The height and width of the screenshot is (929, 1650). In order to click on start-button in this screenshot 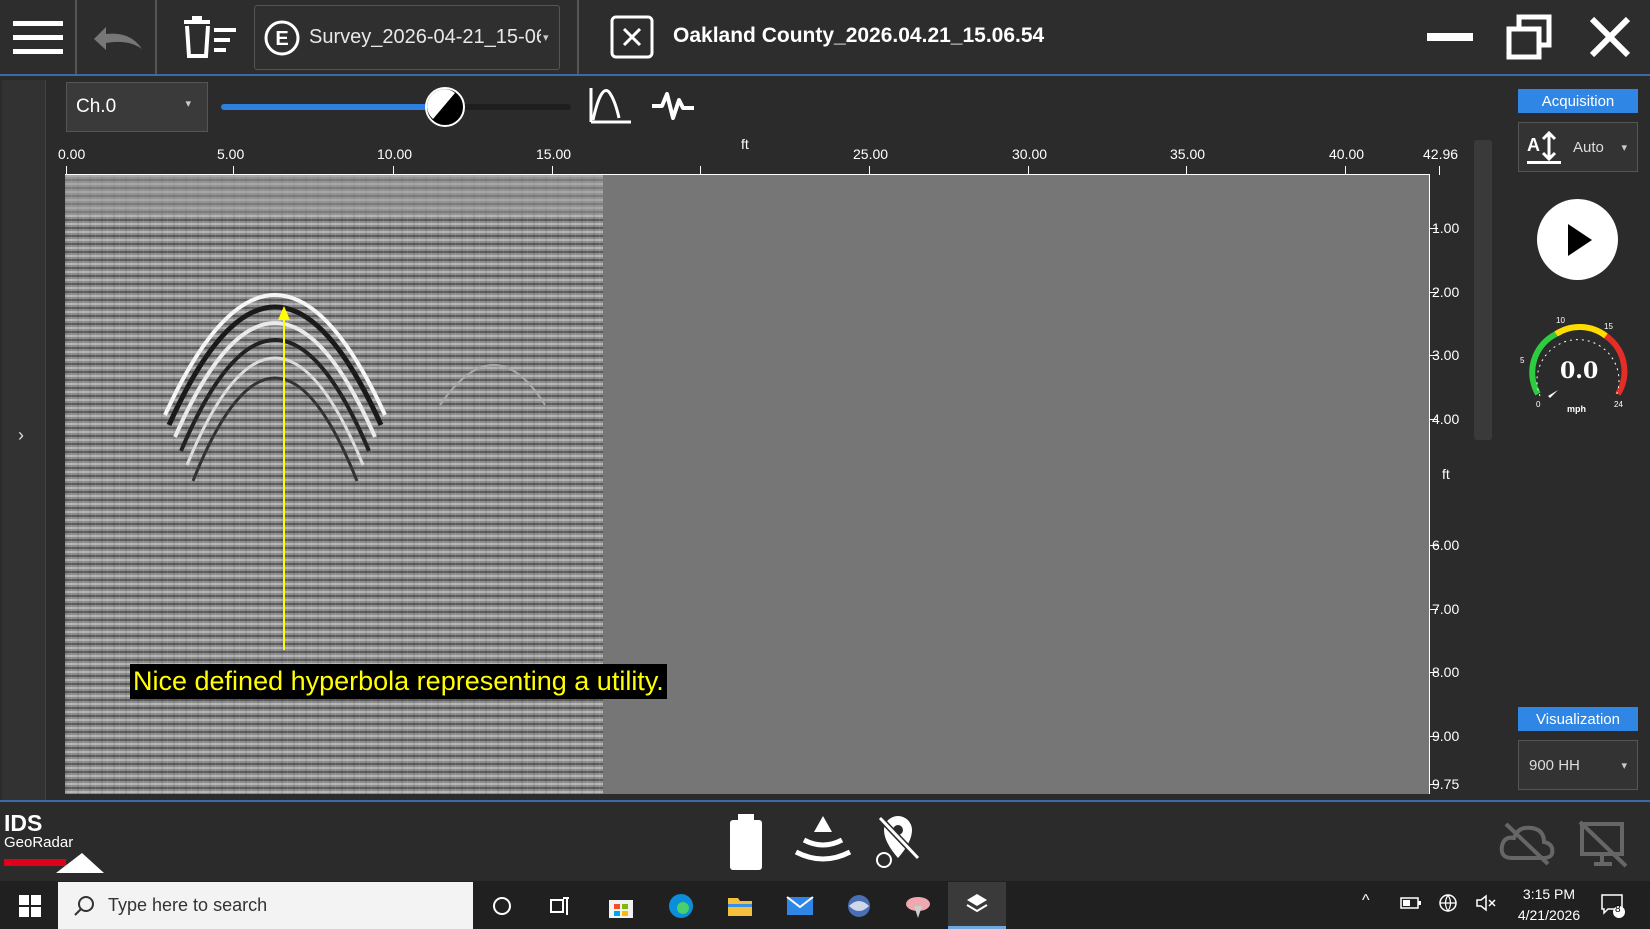, I will do `click(30, 906)`.